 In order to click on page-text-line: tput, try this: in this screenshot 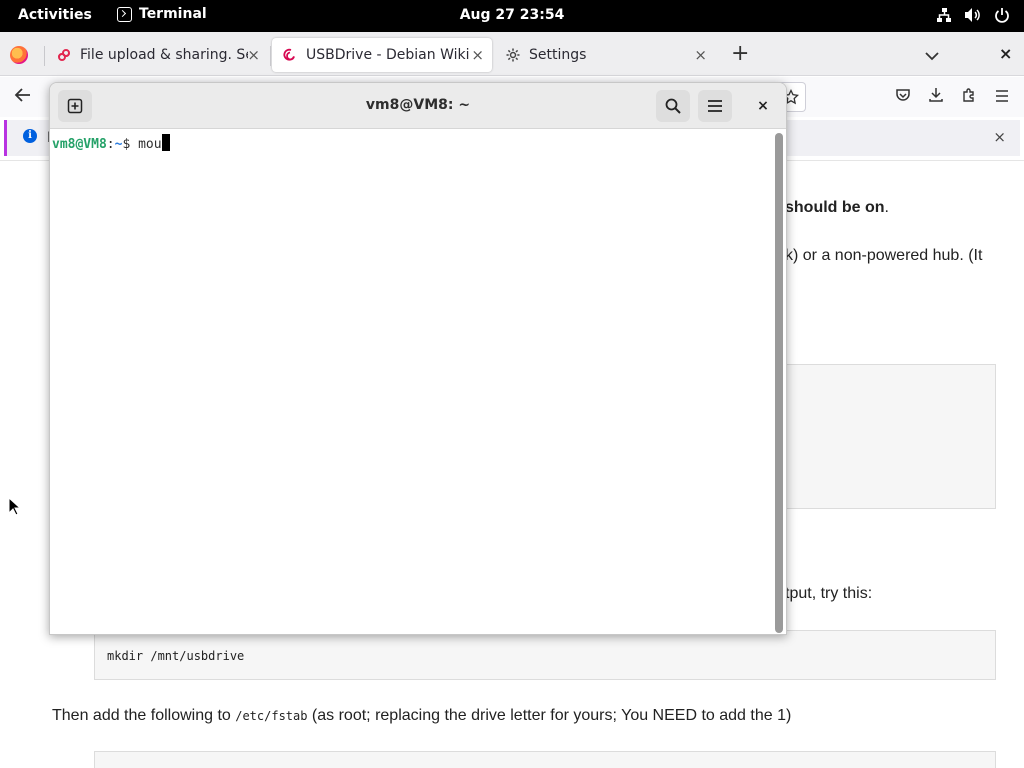, I will do `click(829, 593)`.